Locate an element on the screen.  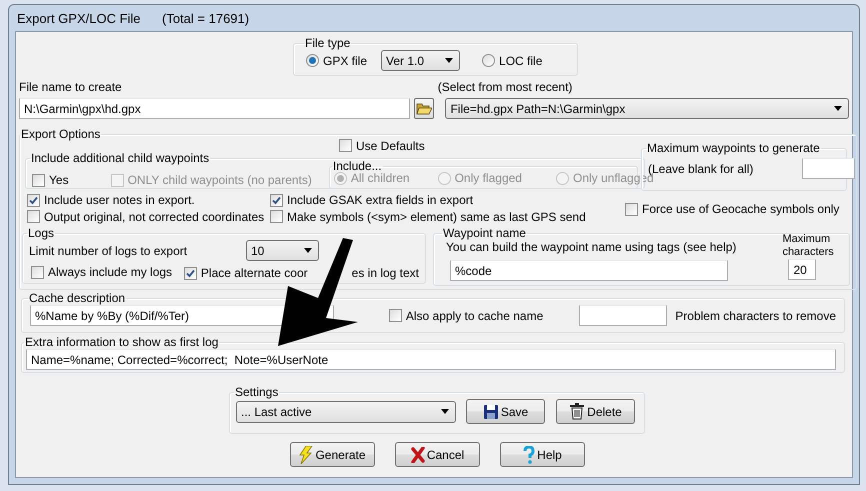
checkbox-label: Place alternate coor is located at coordinates (254, 273).